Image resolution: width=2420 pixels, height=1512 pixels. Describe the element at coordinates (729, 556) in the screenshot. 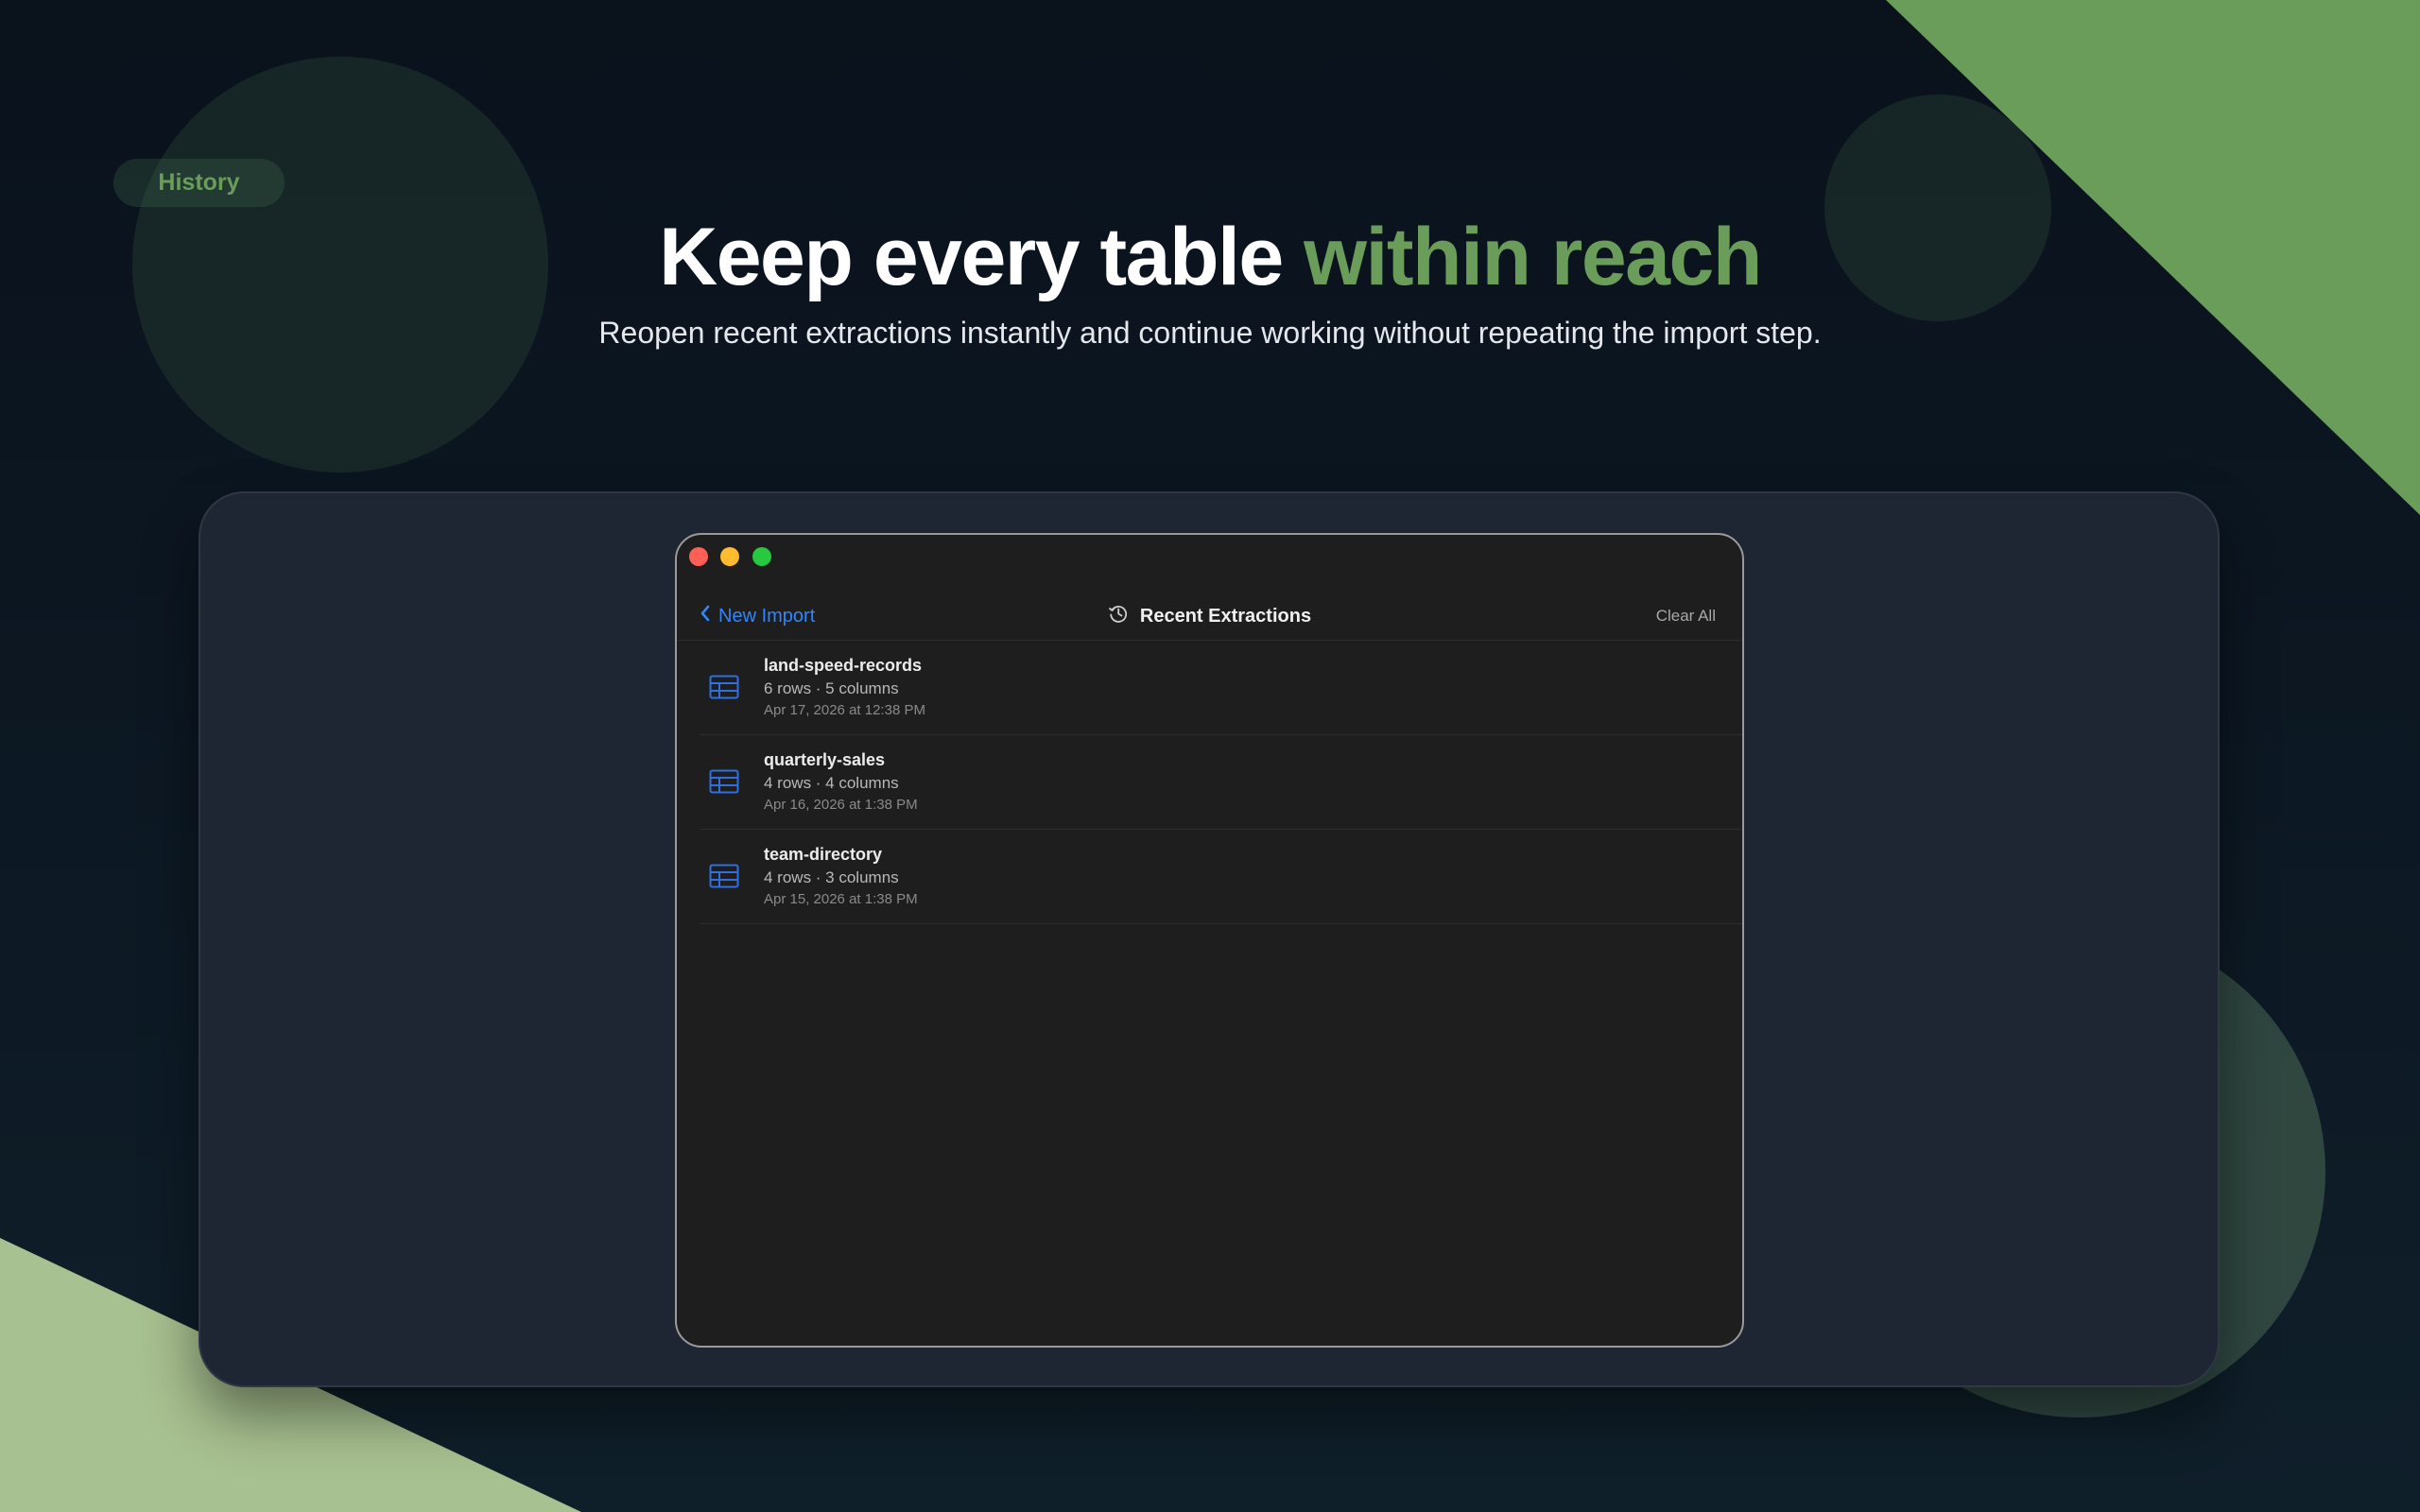

I see `minimize-window-button` at that location.